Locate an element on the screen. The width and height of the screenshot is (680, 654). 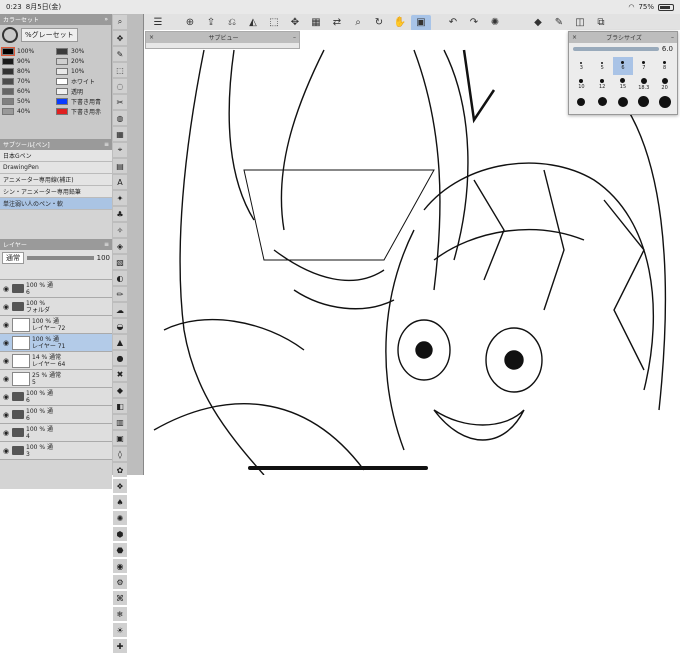
square-icon: ◫ is located at coordinates (580, 23).